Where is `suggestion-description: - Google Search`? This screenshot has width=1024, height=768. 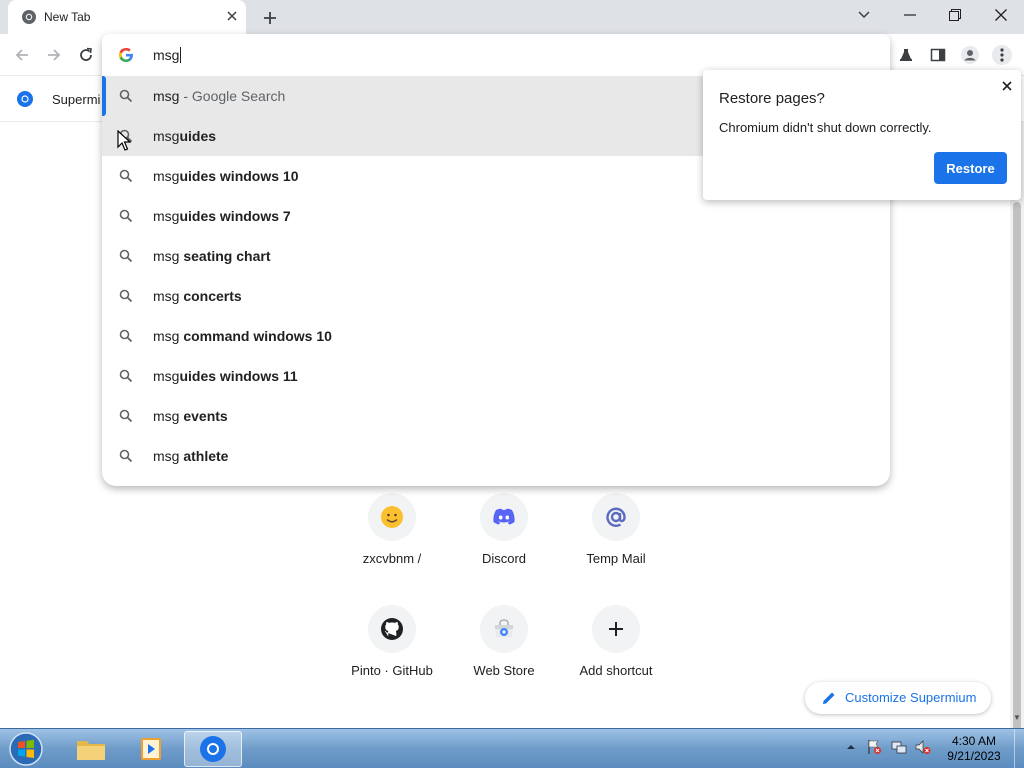
suggestion-description: - Google Search is located at coordinates (232, 96).